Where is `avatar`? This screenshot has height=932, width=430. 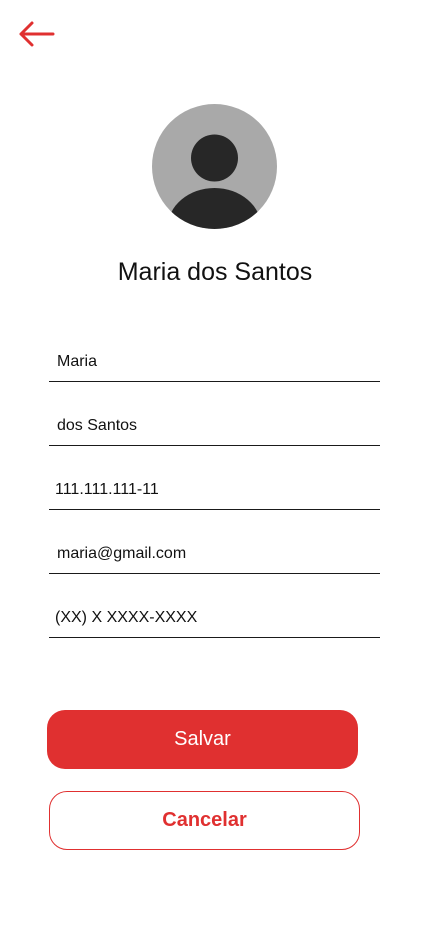
avatar is located at coordinates (214, 166).